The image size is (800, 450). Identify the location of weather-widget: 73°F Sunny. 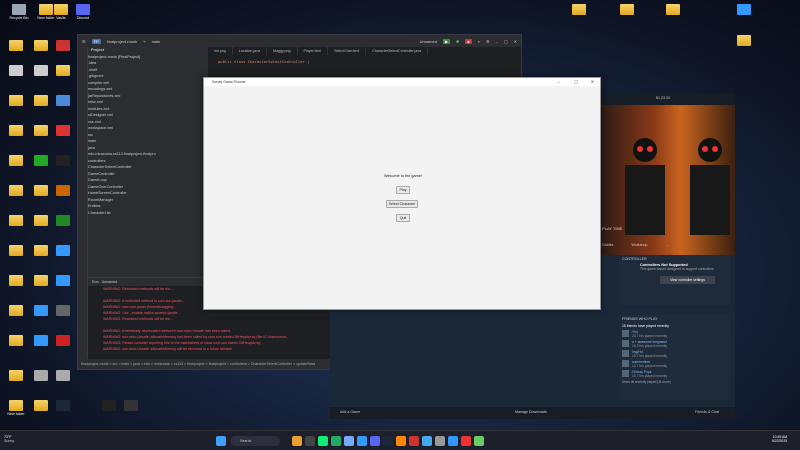
(9, 439).